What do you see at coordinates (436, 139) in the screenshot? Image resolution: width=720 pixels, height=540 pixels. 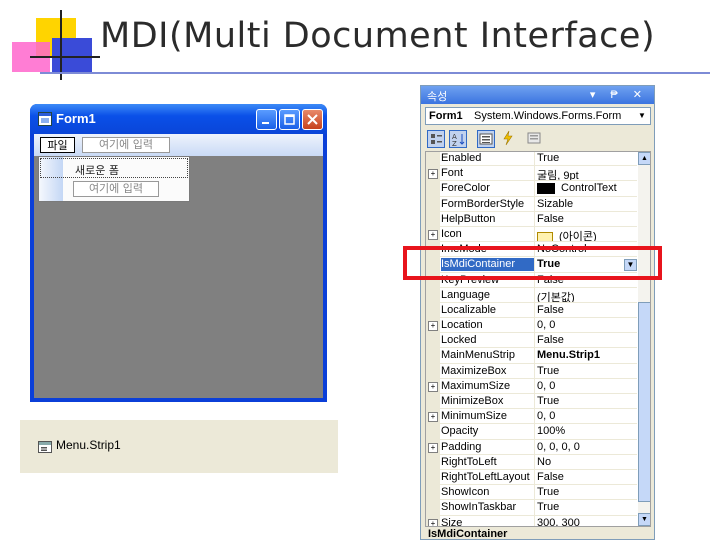 I see `categorized-button` at bounding box center [436, 139].